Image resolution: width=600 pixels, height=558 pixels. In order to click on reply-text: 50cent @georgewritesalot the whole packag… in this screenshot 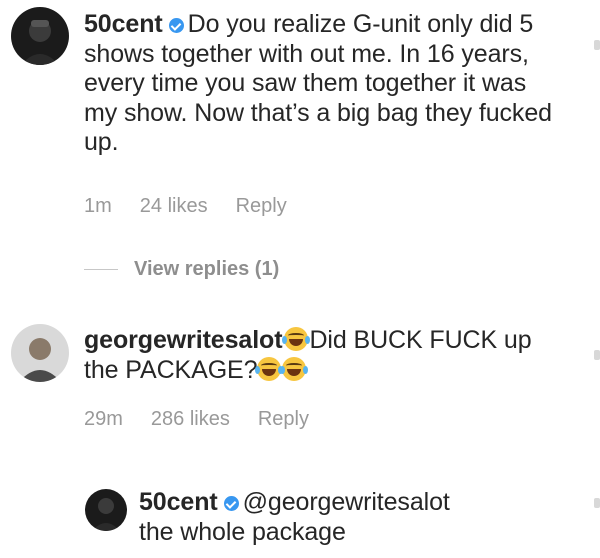, I will do `click(359, 517)`.